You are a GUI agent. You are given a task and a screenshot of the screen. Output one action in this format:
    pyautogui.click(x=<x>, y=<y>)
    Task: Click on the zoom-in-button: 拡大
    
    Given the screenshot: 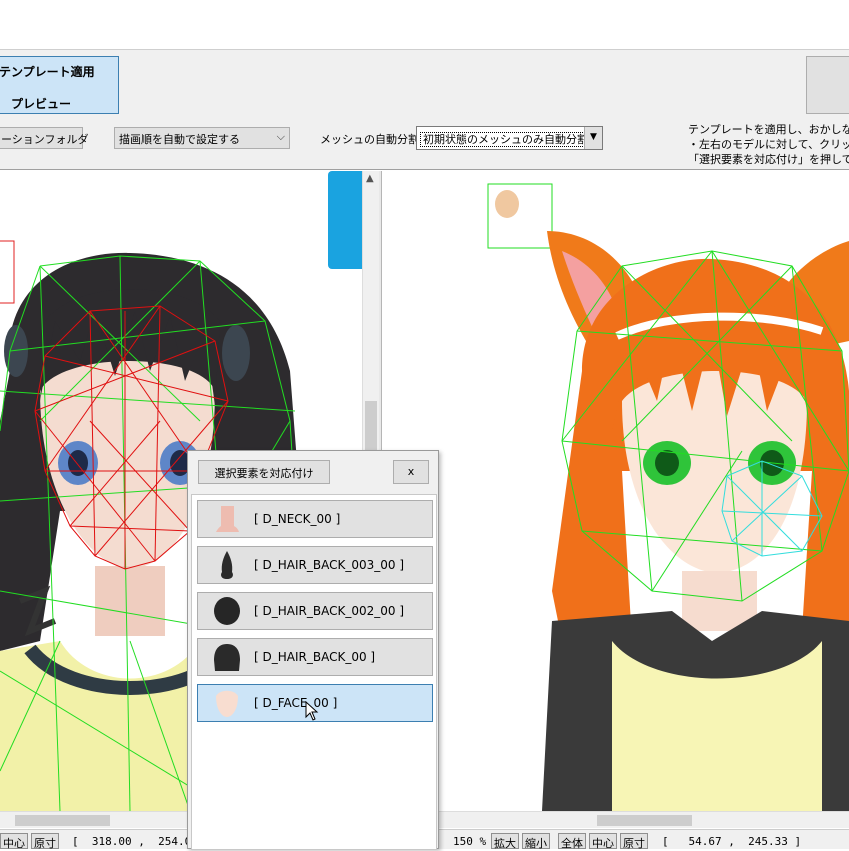 What is the action you would take?
    pyautogui.click(x=505, y=841)
    